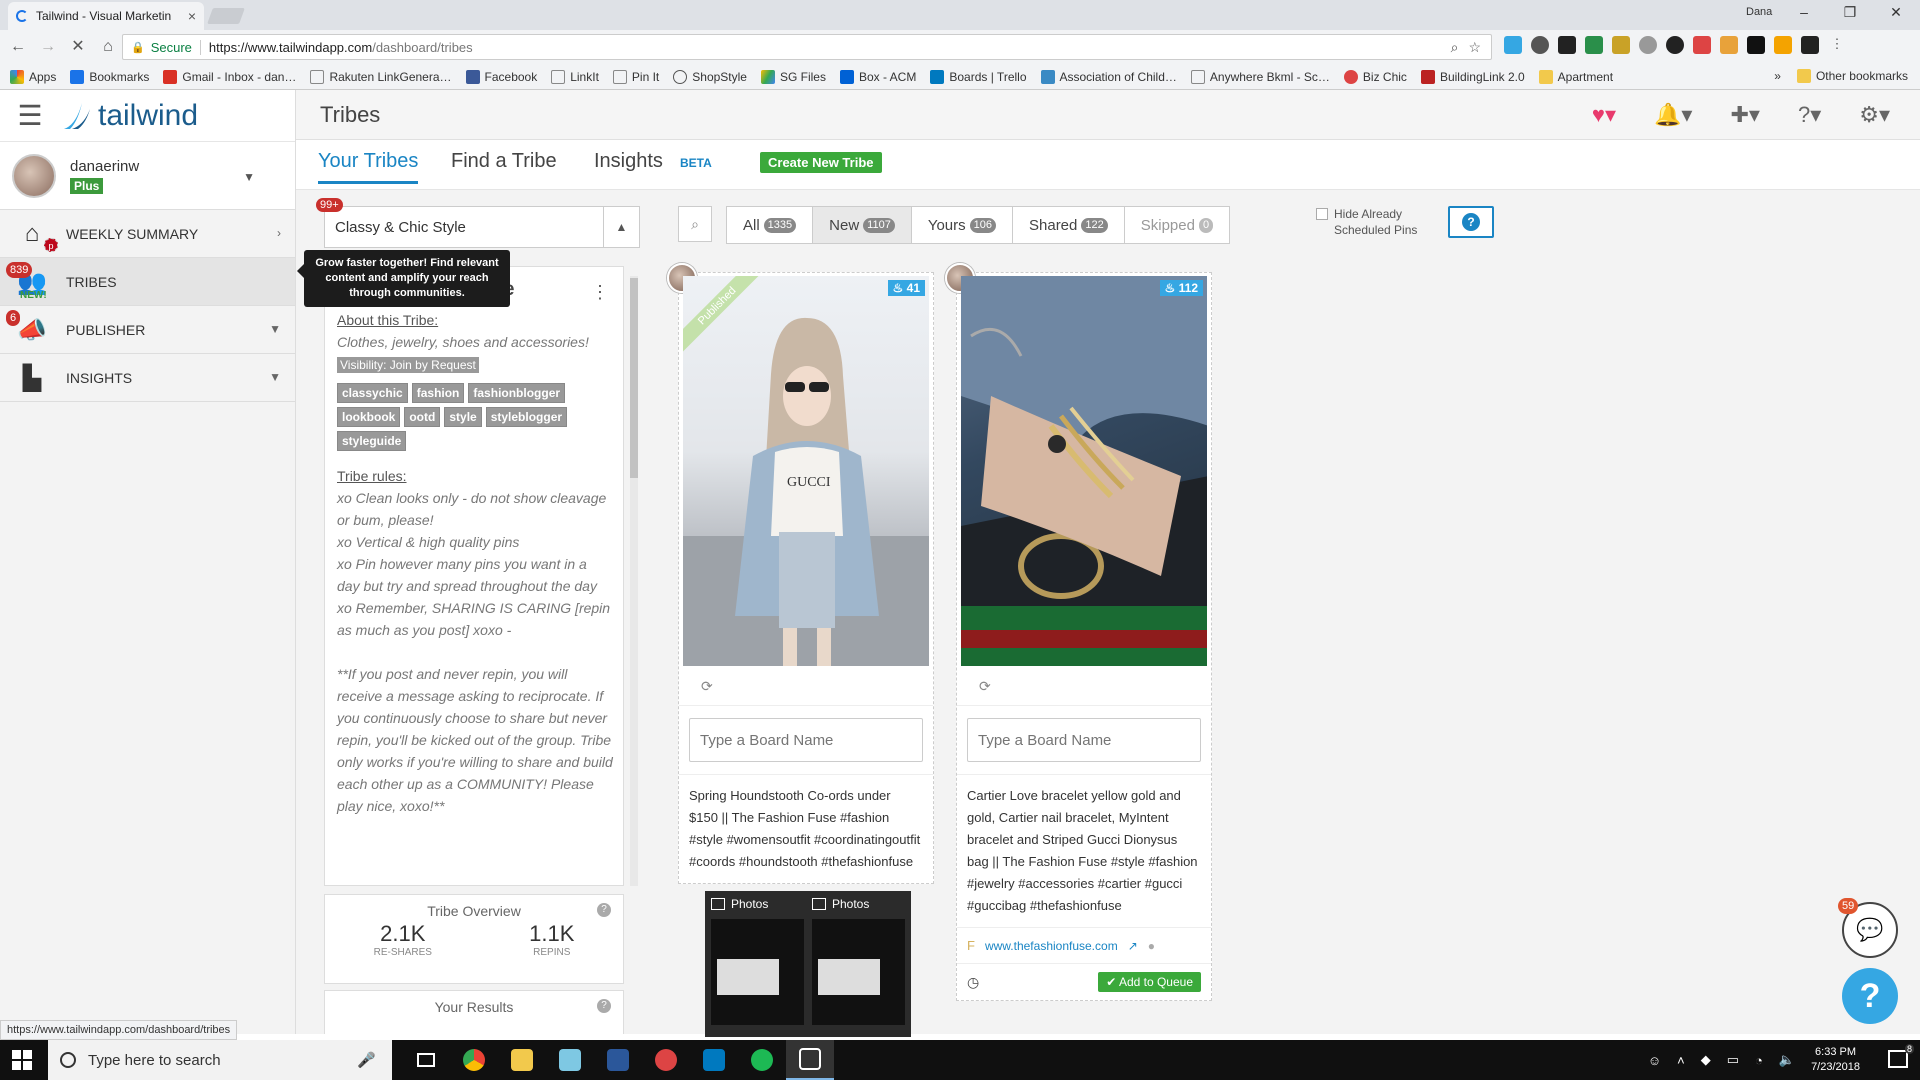 The image size is (1920, 1080). What do you see at coordinates (192, 16) in the screenshot?
I see `close-tab-icon: ×` at bounding box center [192, 16].